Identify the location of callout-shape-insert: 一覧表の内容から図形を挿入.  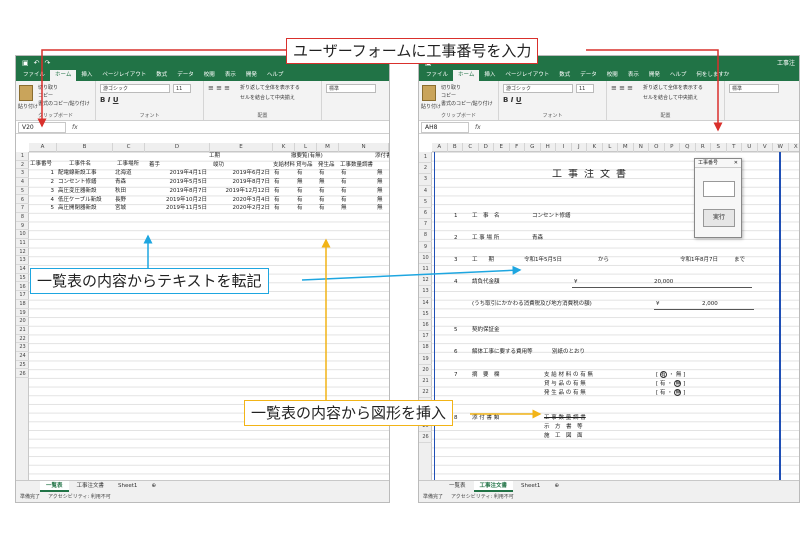
(349, 413).